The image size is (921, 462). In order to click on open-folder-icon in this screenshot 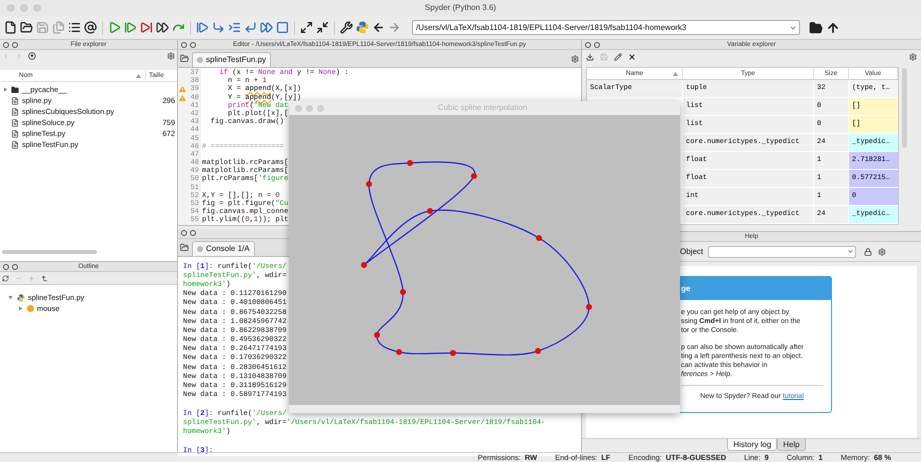, I will do `click(26, 27)`.